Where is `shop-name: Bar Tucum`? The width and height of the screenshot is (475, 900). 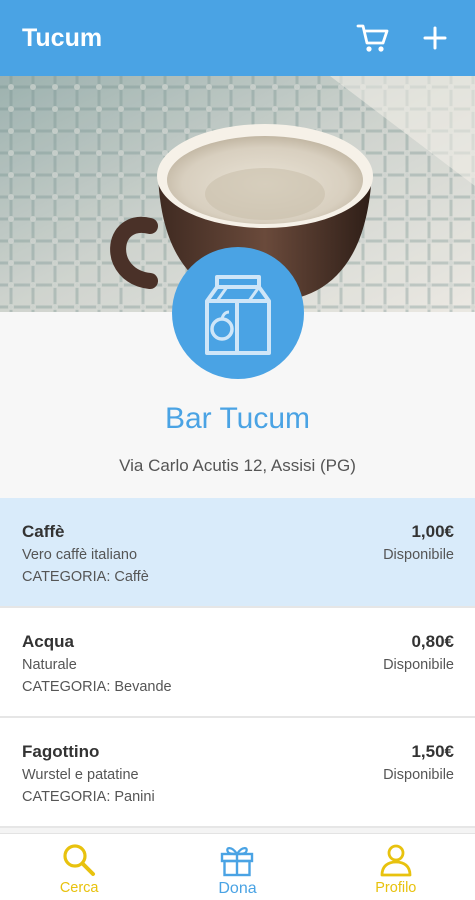
shop-name: Bar Tucum is located at coordinates (237, 418).